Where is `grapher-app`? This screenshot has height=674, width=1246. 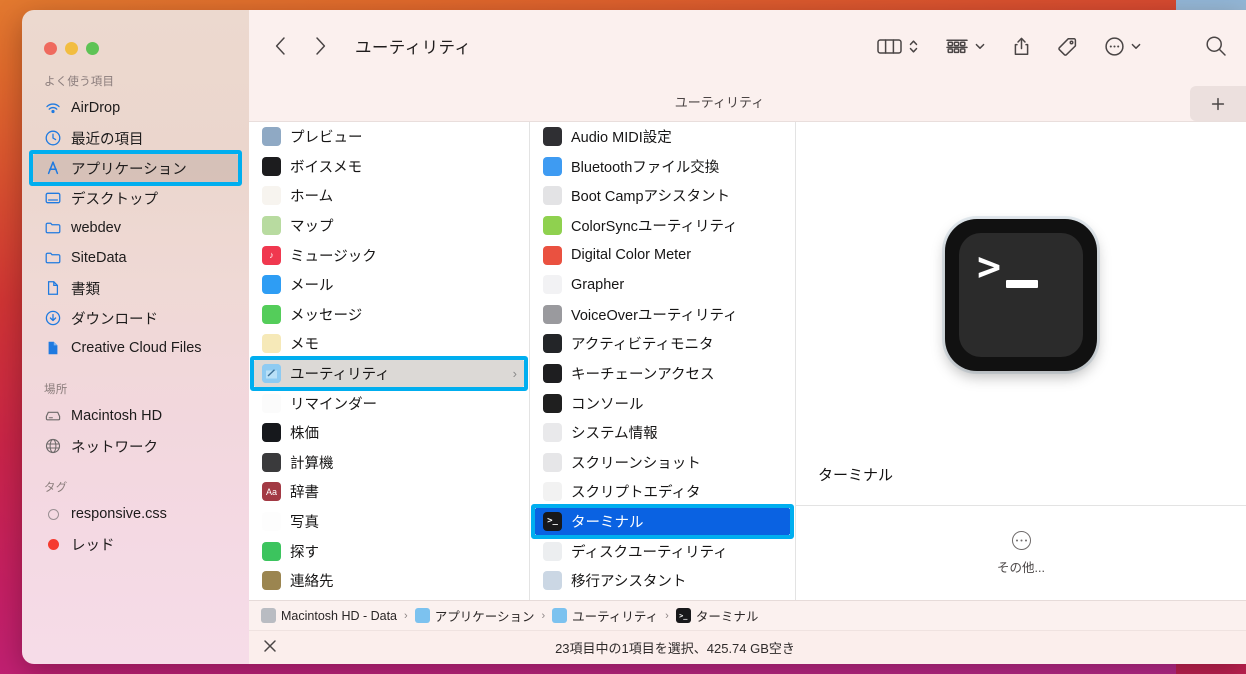
grapher-app is located at coordinates (552, 285).